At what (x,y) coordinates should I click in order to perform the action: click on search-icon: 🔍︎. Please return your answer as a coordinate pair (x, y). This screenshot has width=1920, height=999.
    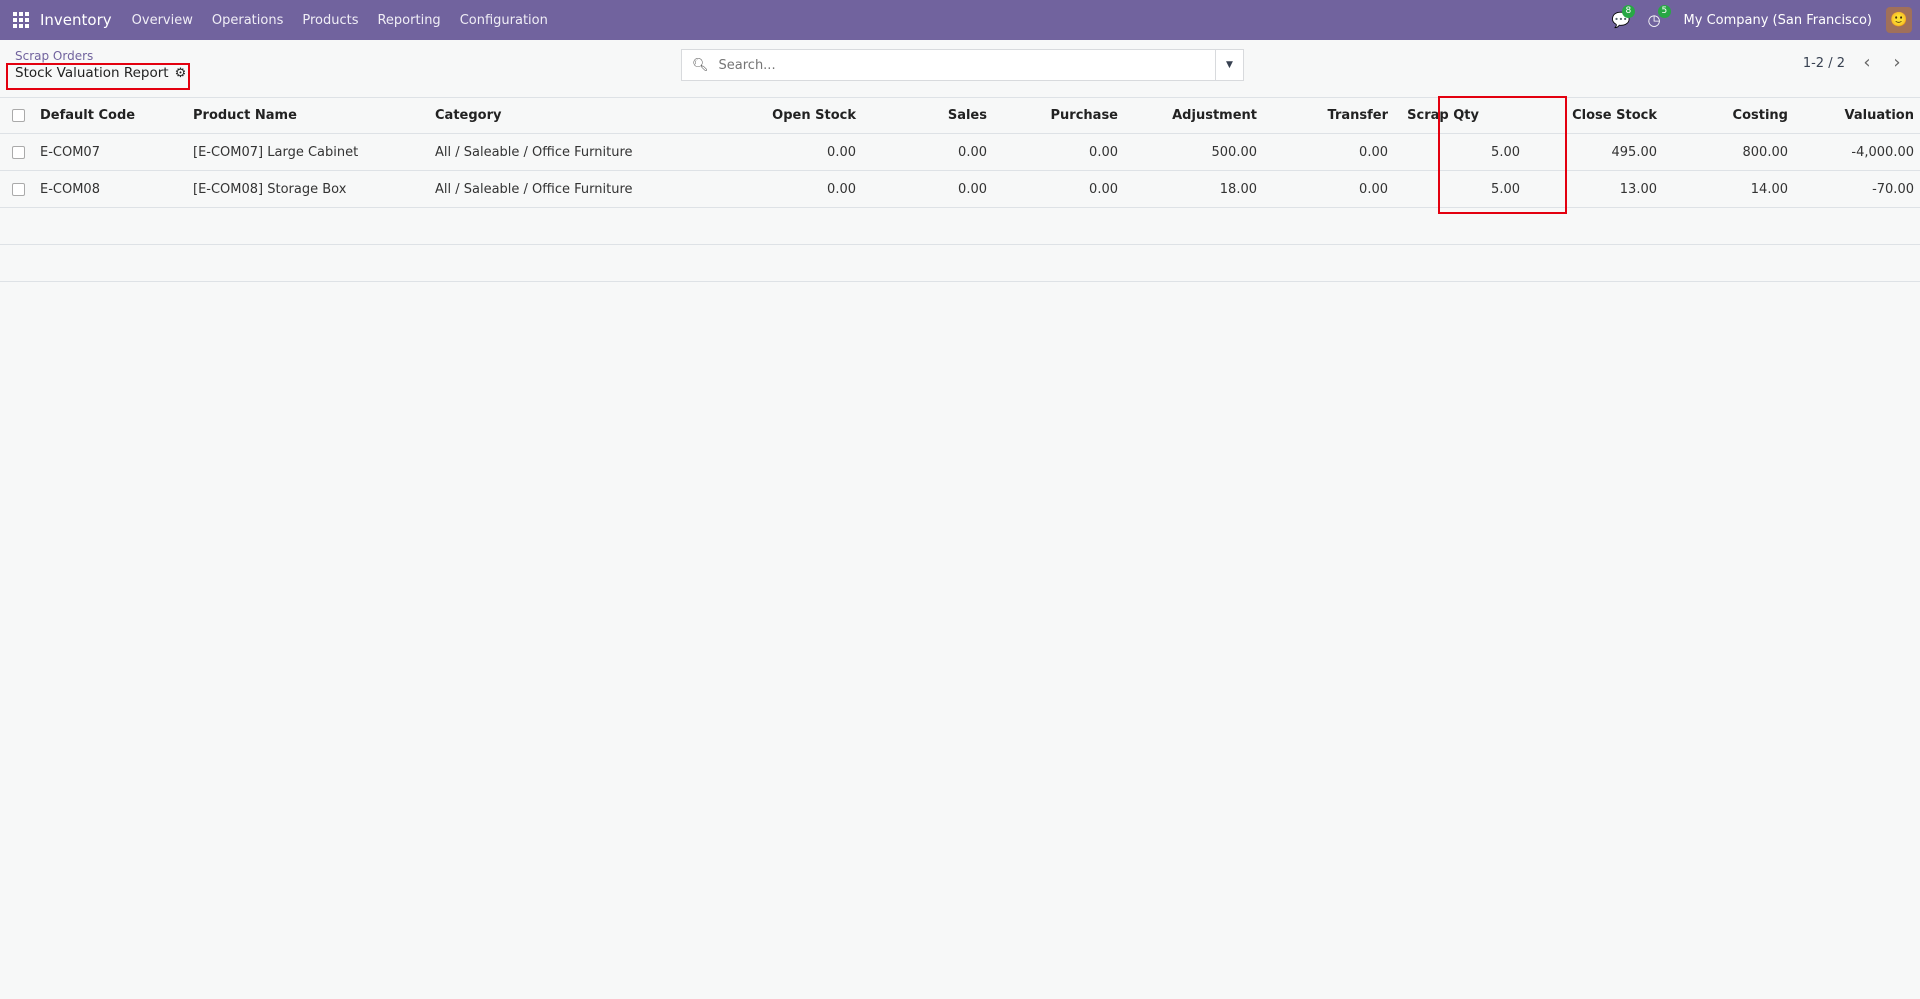
    Looking at the image, I should click on (700, 65).